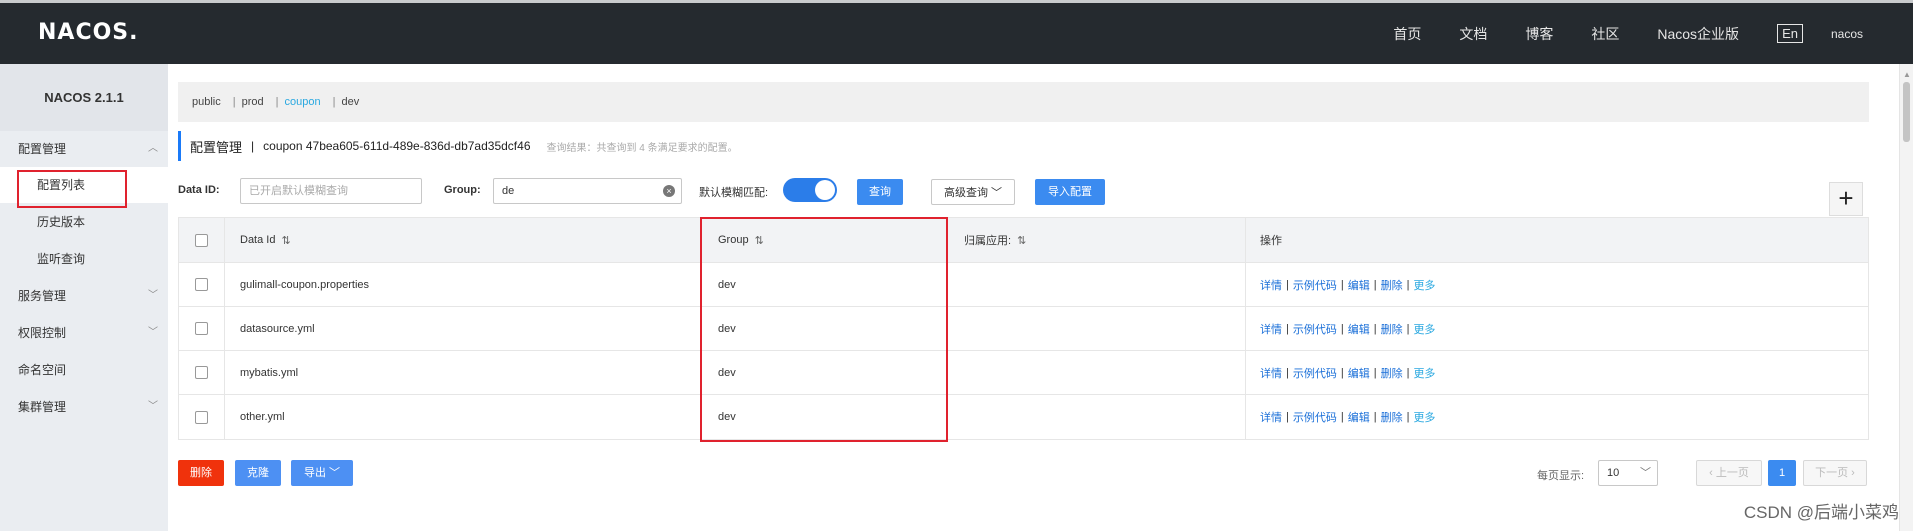  Describe the element at coordinates (1271, 241) in the screenshot. I see `header-ops: 操作` at that location.